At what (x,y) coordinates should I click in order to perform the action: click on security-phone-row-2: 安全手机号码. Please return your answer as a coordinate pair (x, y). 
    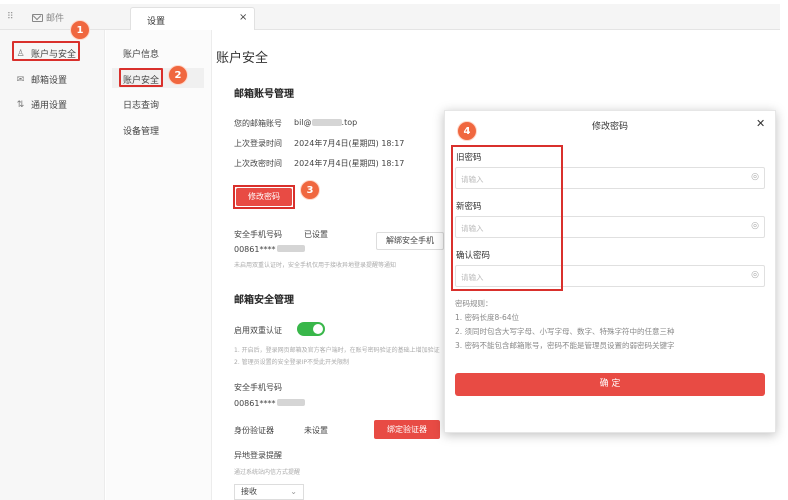
    Looking at the image, I should click on (269, 387).